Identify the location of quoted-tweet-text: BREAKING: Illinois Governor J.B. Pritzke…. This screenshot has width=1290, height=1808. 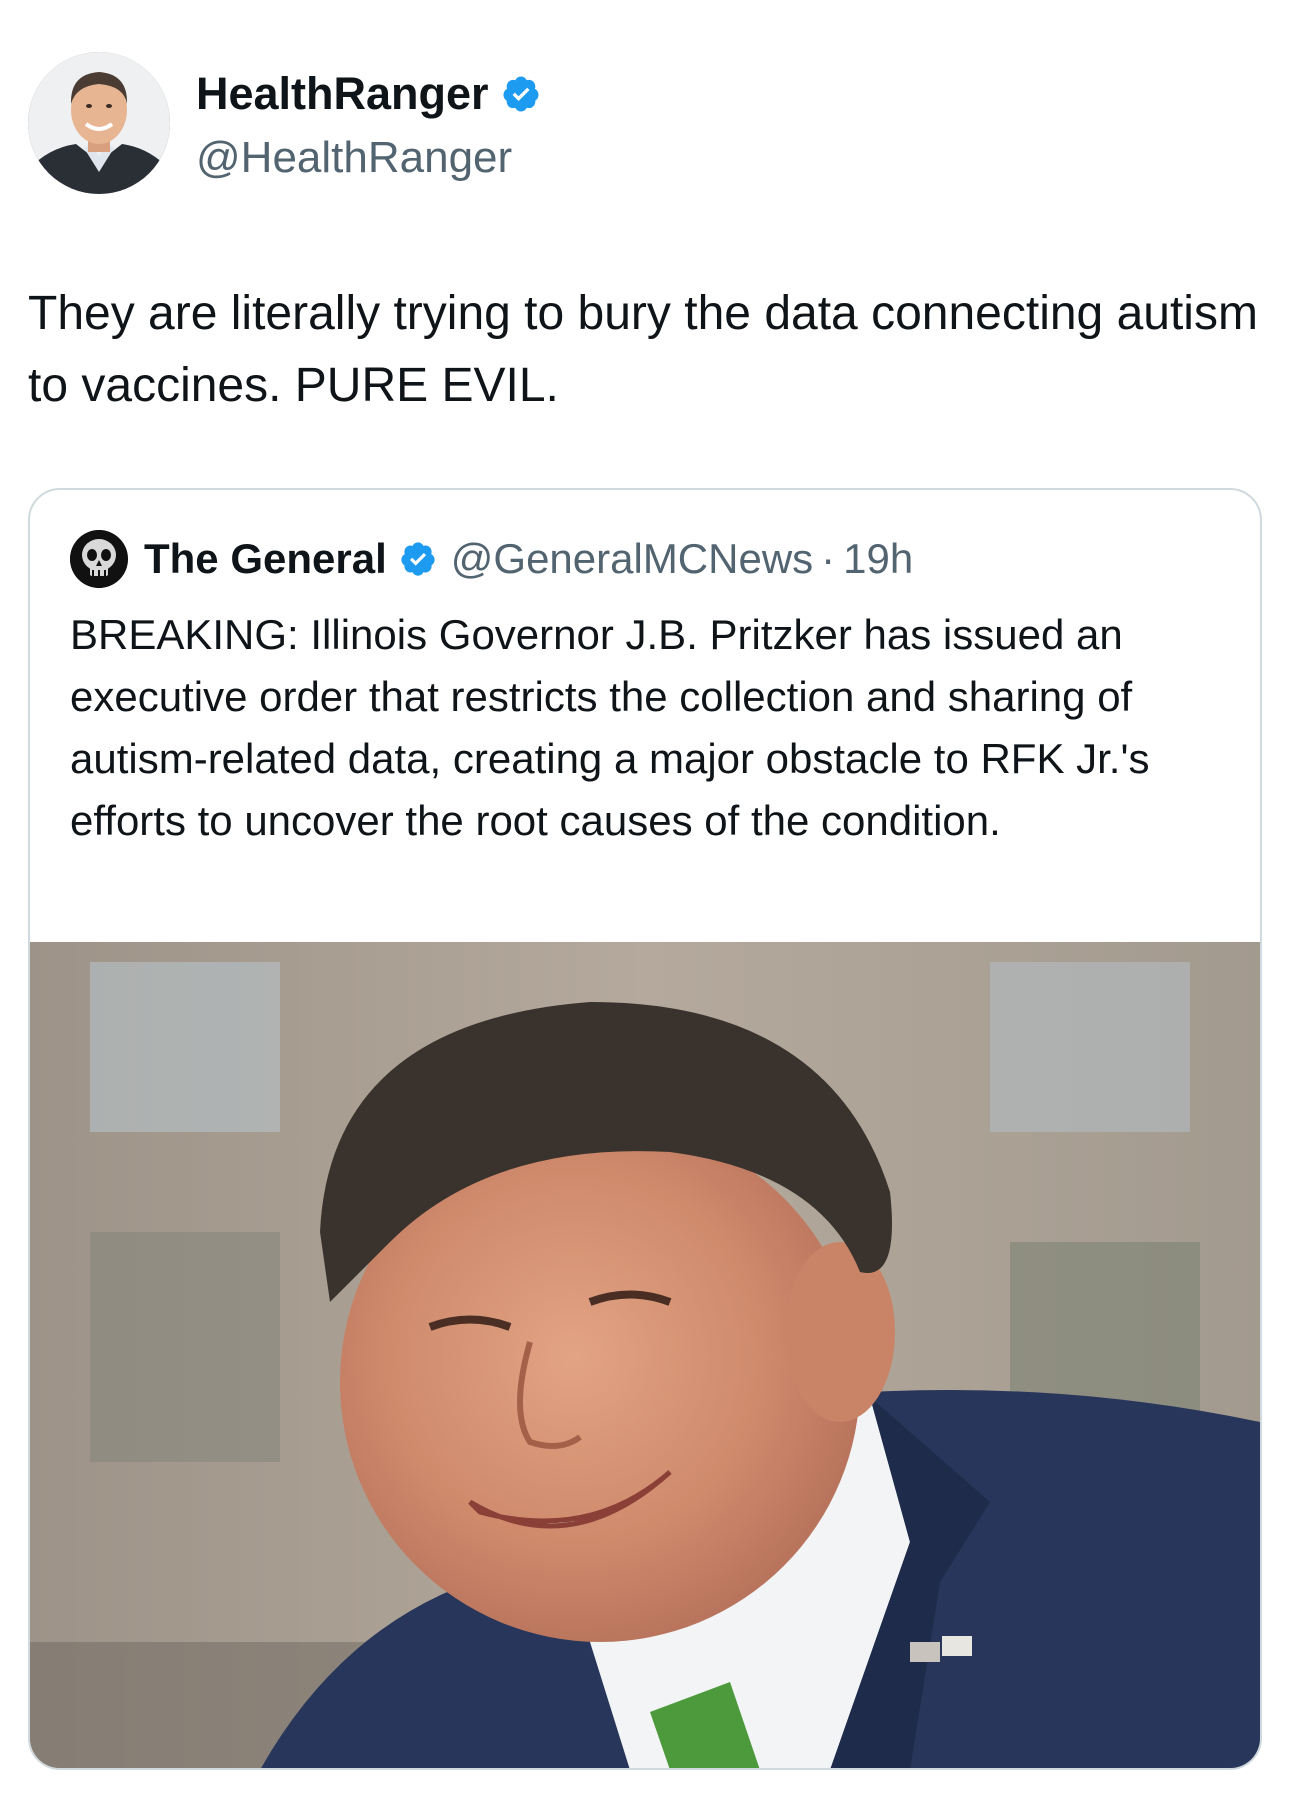
(610, 727).